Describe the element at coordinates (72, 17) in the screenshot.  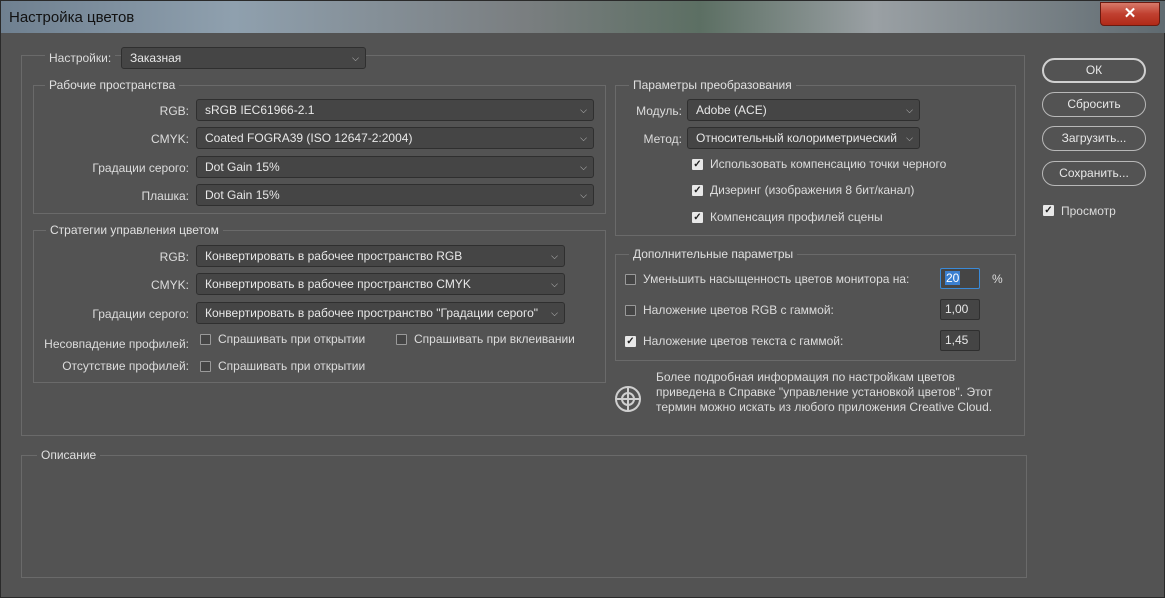
I see `window-title: Настройка цветов` at that location.